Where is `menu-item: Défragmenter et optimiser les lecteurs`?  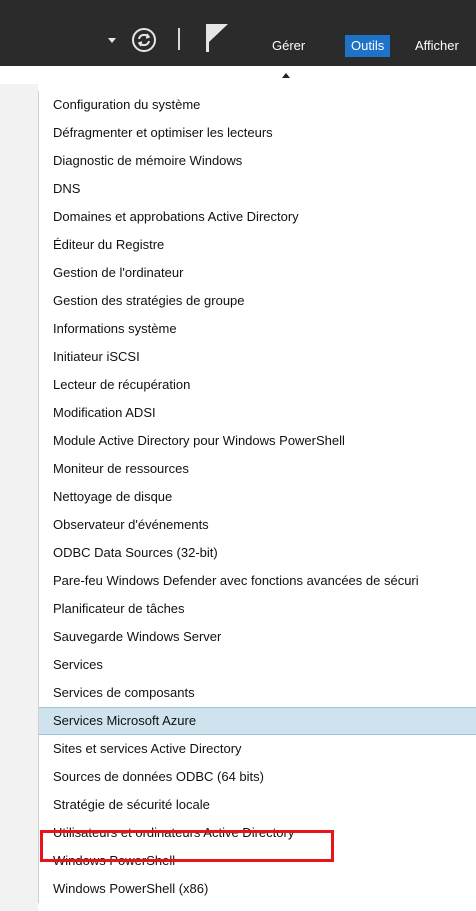
menu-item: Défragmenter et optimiser les lecteurs is located at coordinates (257, 133).